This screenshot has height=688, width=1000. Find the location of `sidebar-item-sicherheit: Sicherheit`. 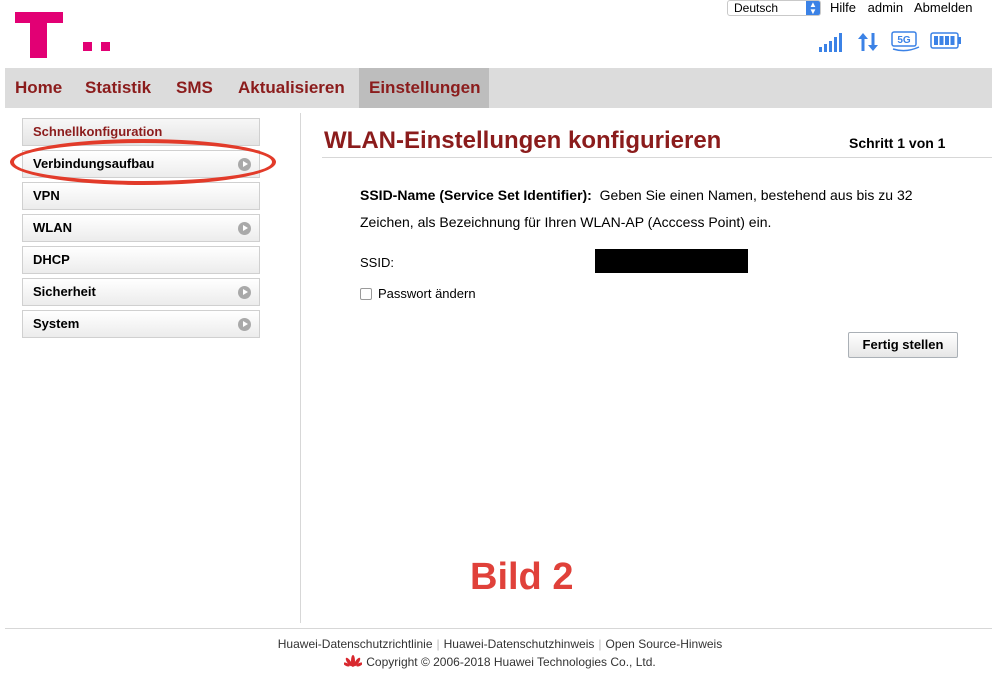

sidebar-item-sicherheit: Sicherheit is located at coordinates (141, 292).